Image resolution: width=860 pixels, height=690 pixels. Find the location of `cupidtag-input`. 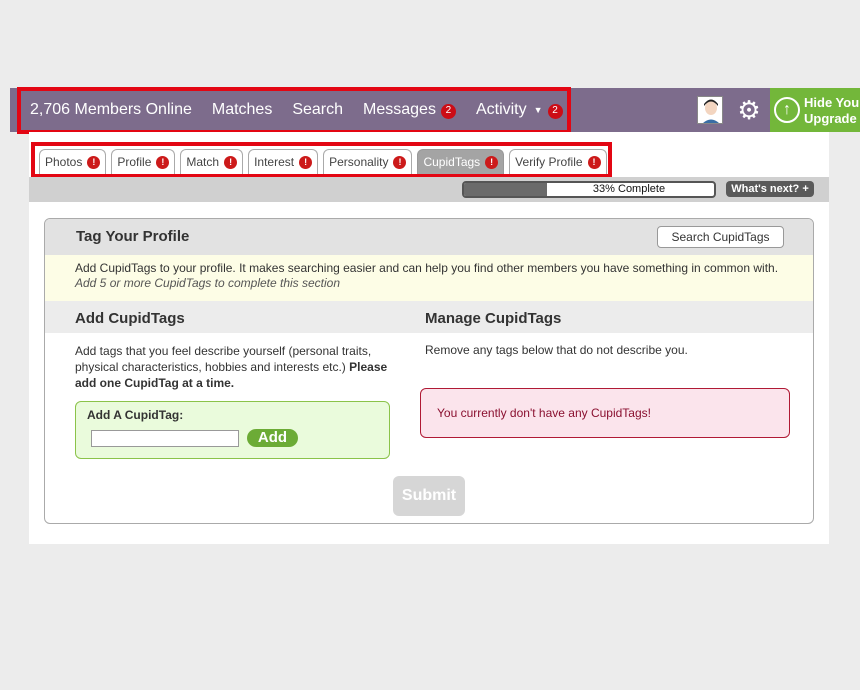

cupidtag-input is located at coordinates (165, 438).